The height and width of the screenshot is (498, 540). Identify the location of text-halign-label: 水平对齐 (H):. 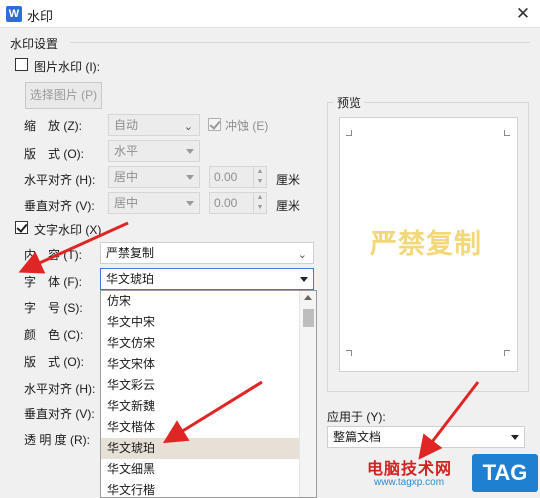
(60, 389).